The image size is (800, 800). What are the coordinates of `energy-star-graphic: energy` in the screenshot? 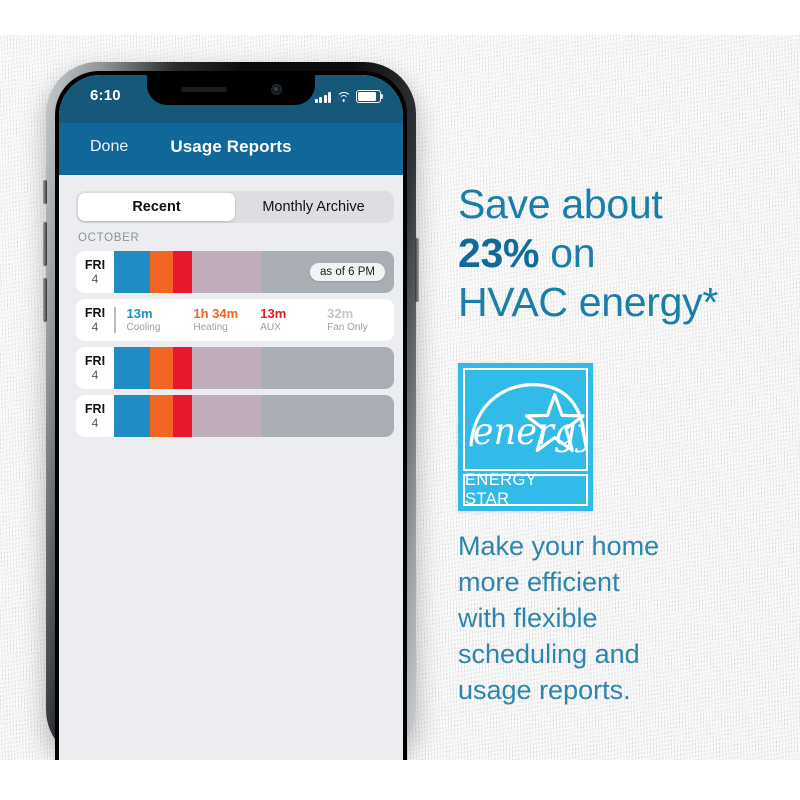 It's located at (525, 419).